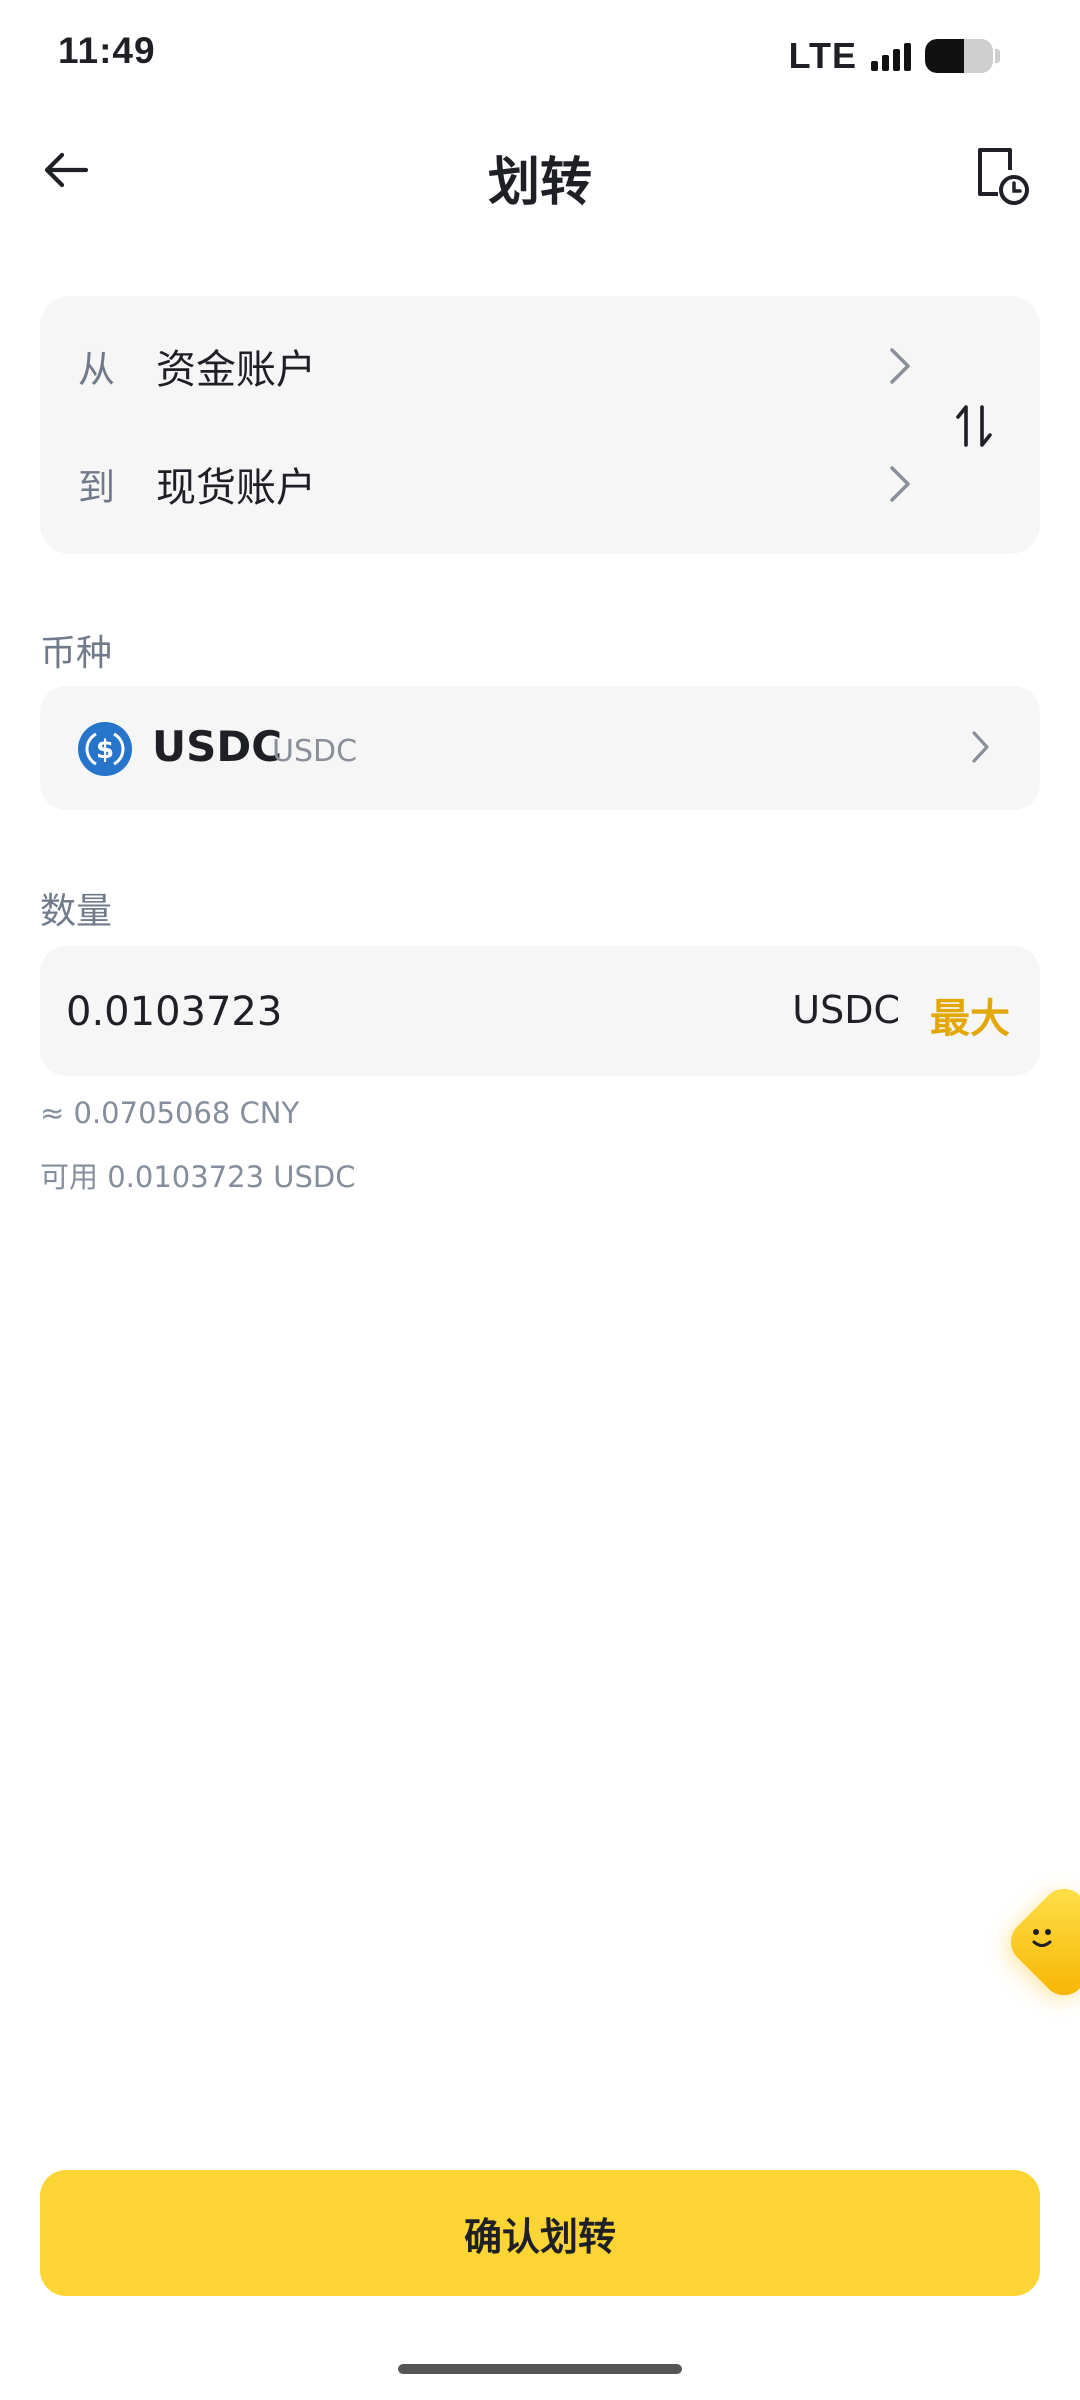  What do you see at coordinates (231, 1177) in the screenshot?
I see `available-value: 0.0103723 USDC` at bounding box center [231, 1177].